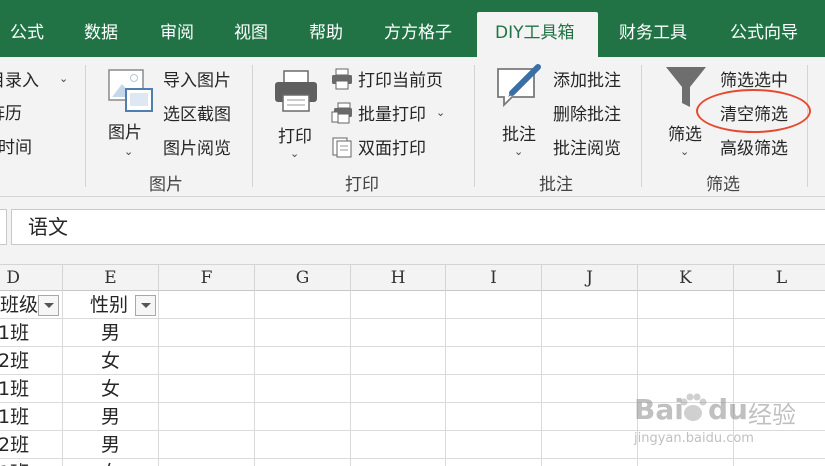 The height and width of the screenshot is (466, 825). I want to click on column-header-i: I, so click(494, 278).